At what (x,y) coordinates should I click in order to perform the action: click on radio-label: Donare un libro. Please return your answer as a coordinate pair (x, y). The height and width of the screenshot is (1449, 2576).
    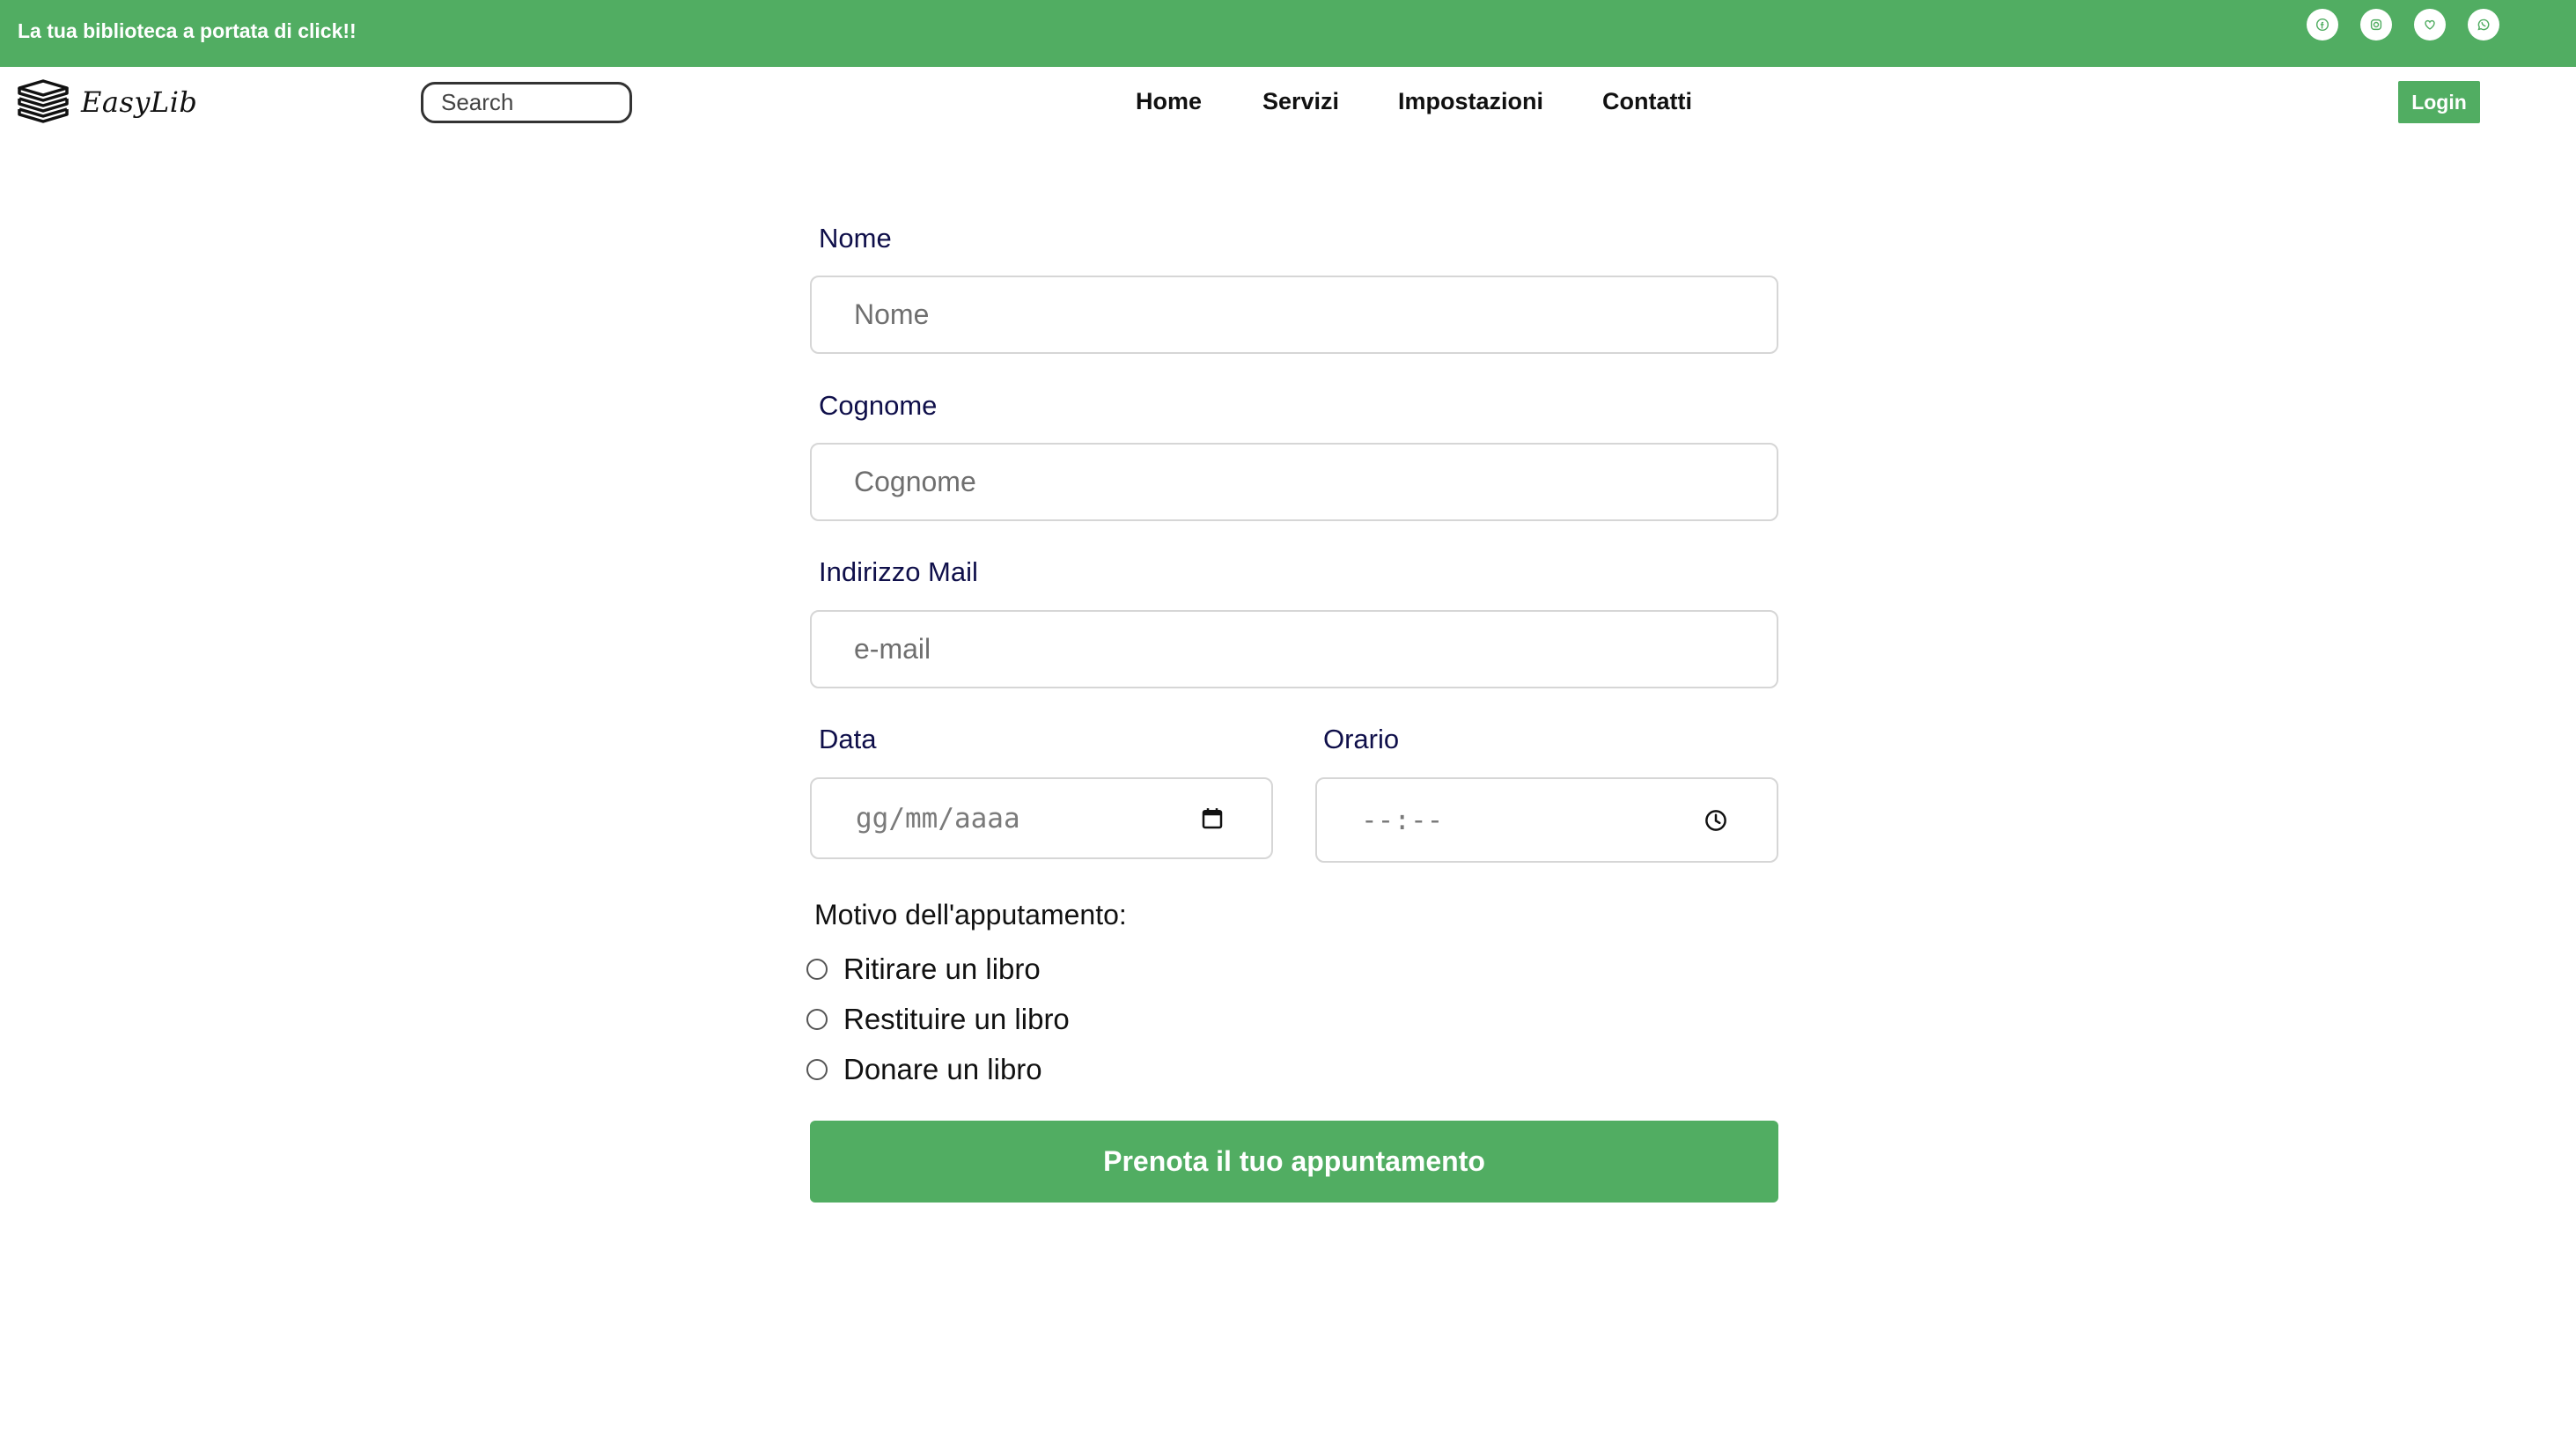
    Looking at the image, I should click on (942, 1069).